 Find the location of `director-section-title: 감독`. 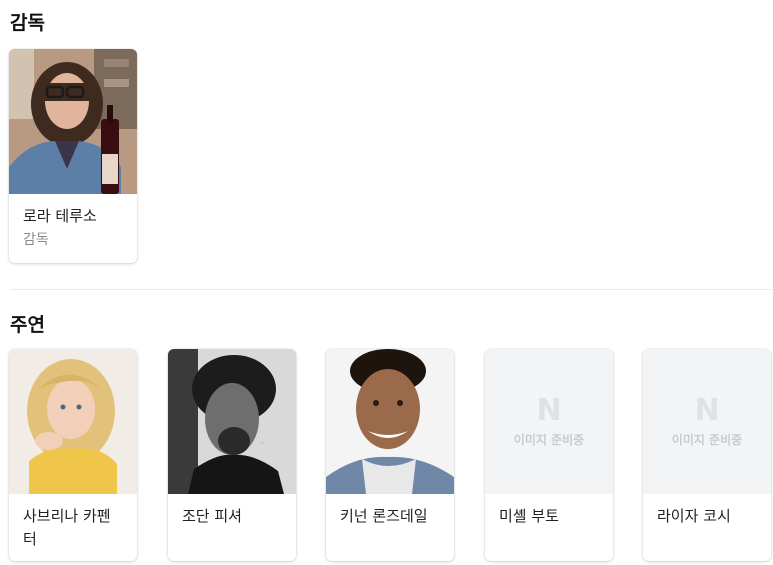

director-section-title: 감독 is located at coordinates (27, 23).